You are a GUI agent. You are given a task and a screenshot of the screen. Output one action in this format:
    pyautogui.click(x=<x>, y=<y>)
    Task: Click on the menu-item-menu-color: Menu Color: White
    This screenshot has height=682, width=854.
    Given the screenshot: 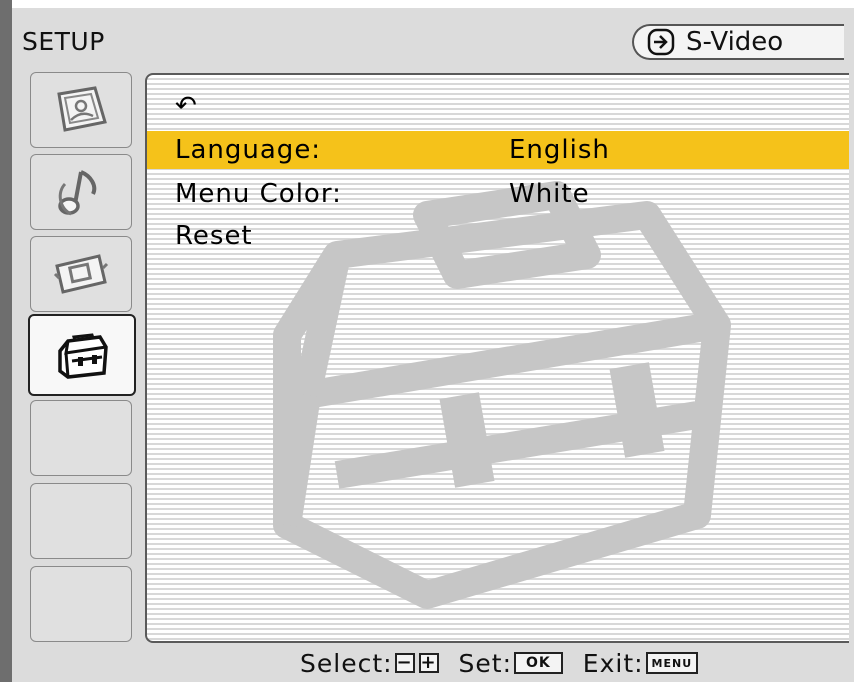 What is the action you would take?
    pyautogui.click(x=498, y=194)
    